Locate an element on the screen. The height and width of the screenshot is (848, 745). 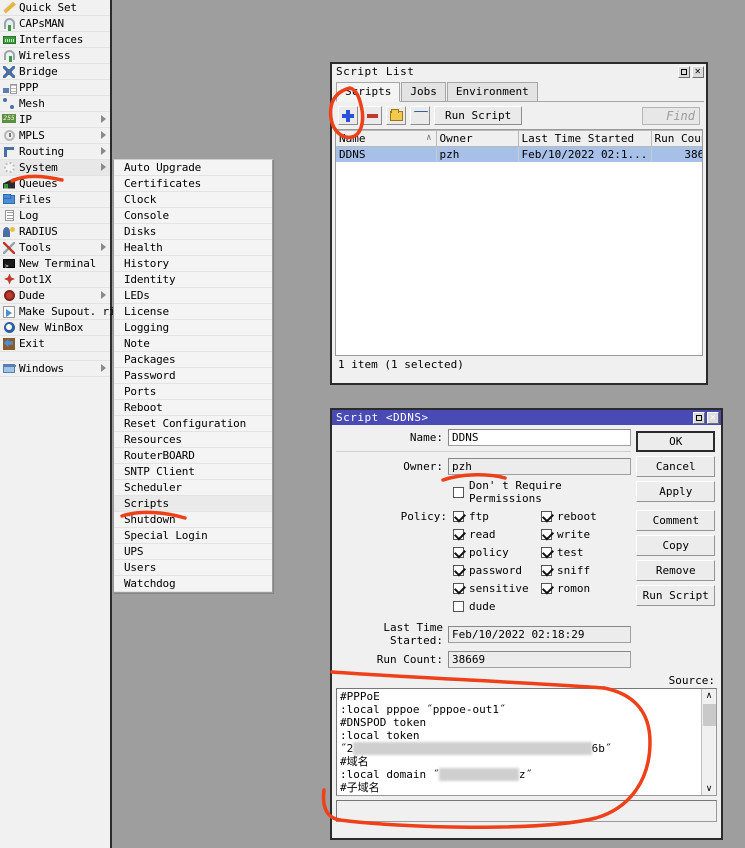
scrollbar-thumb is located at coordinates (709, 715).